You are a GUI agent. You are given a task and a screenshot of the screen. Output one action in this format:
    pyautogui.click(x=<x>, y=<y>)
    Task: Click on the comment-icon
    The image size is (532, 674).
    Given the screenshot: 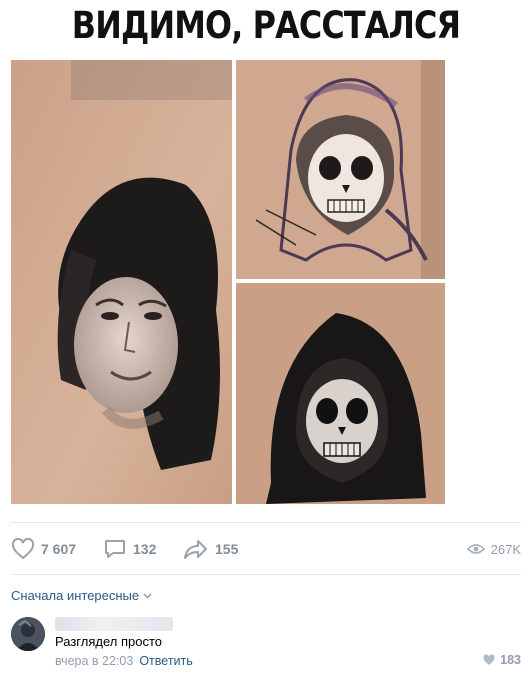 What is the action you would take?
    pyautogui.click(x=115, y=549)
    